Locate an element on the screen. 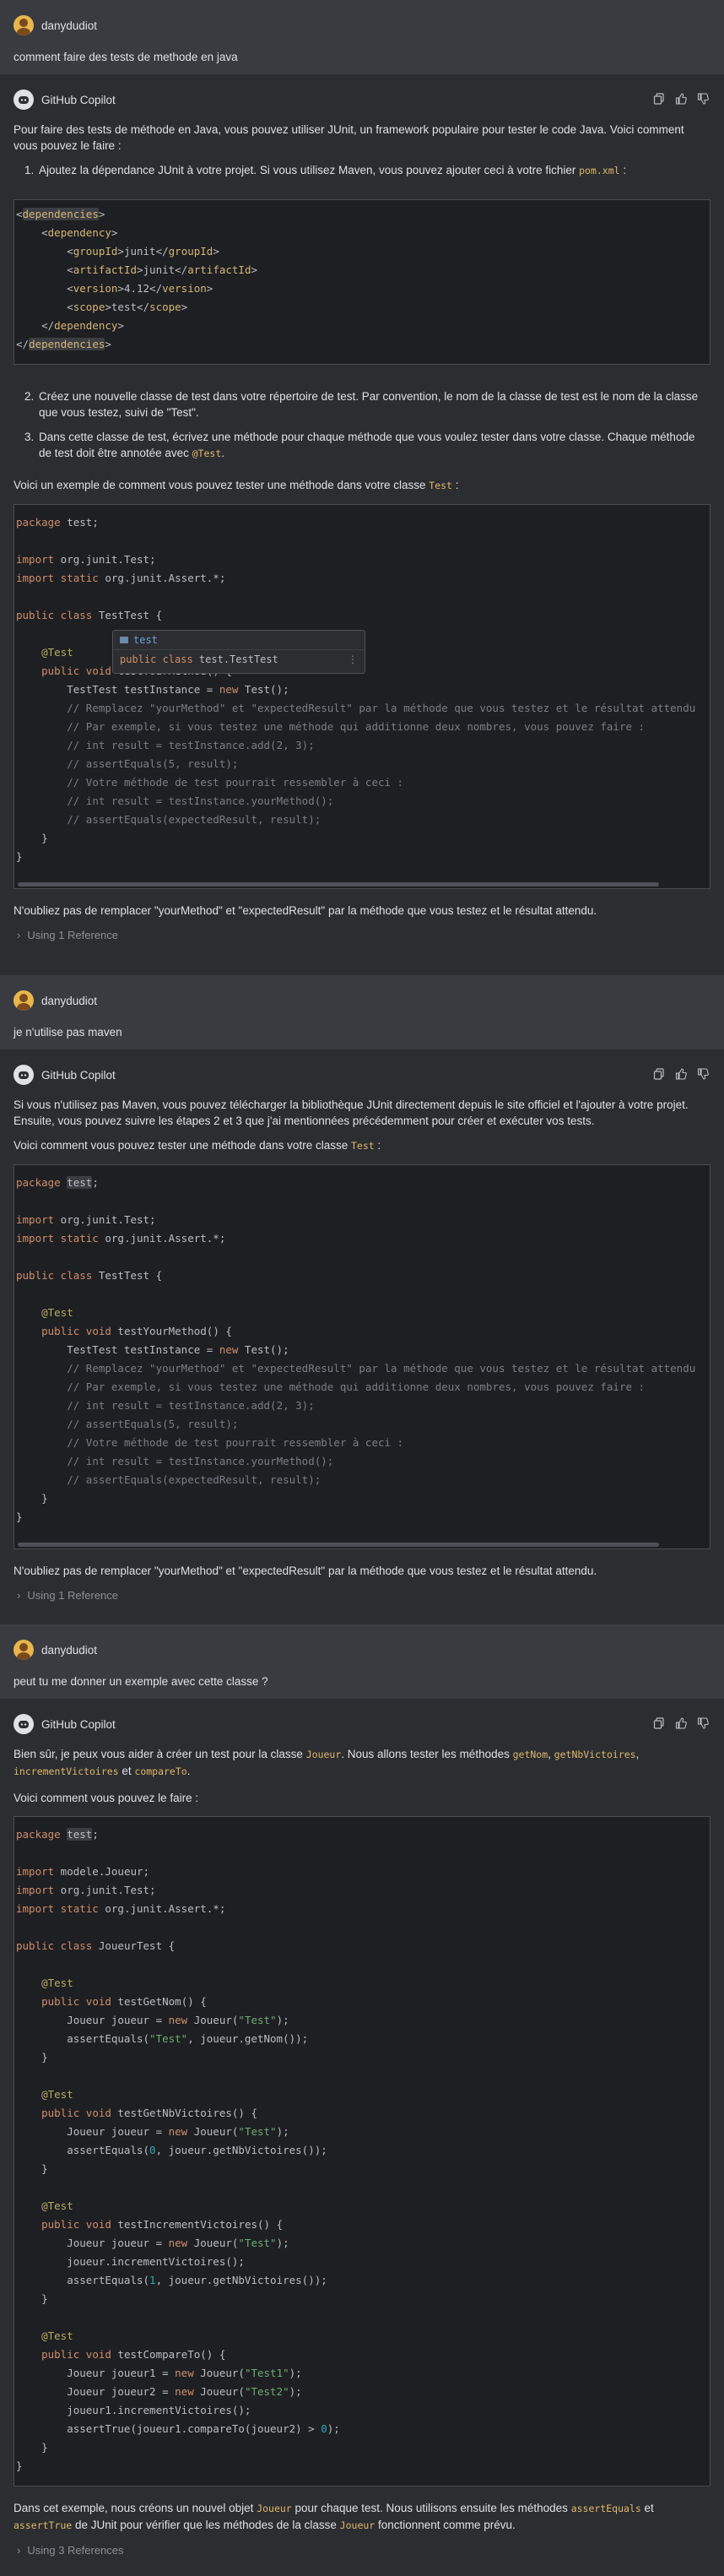 The height and width of the screenshot is (2576, 724). inline-code: getNom is located at coordinates (530, 1754).